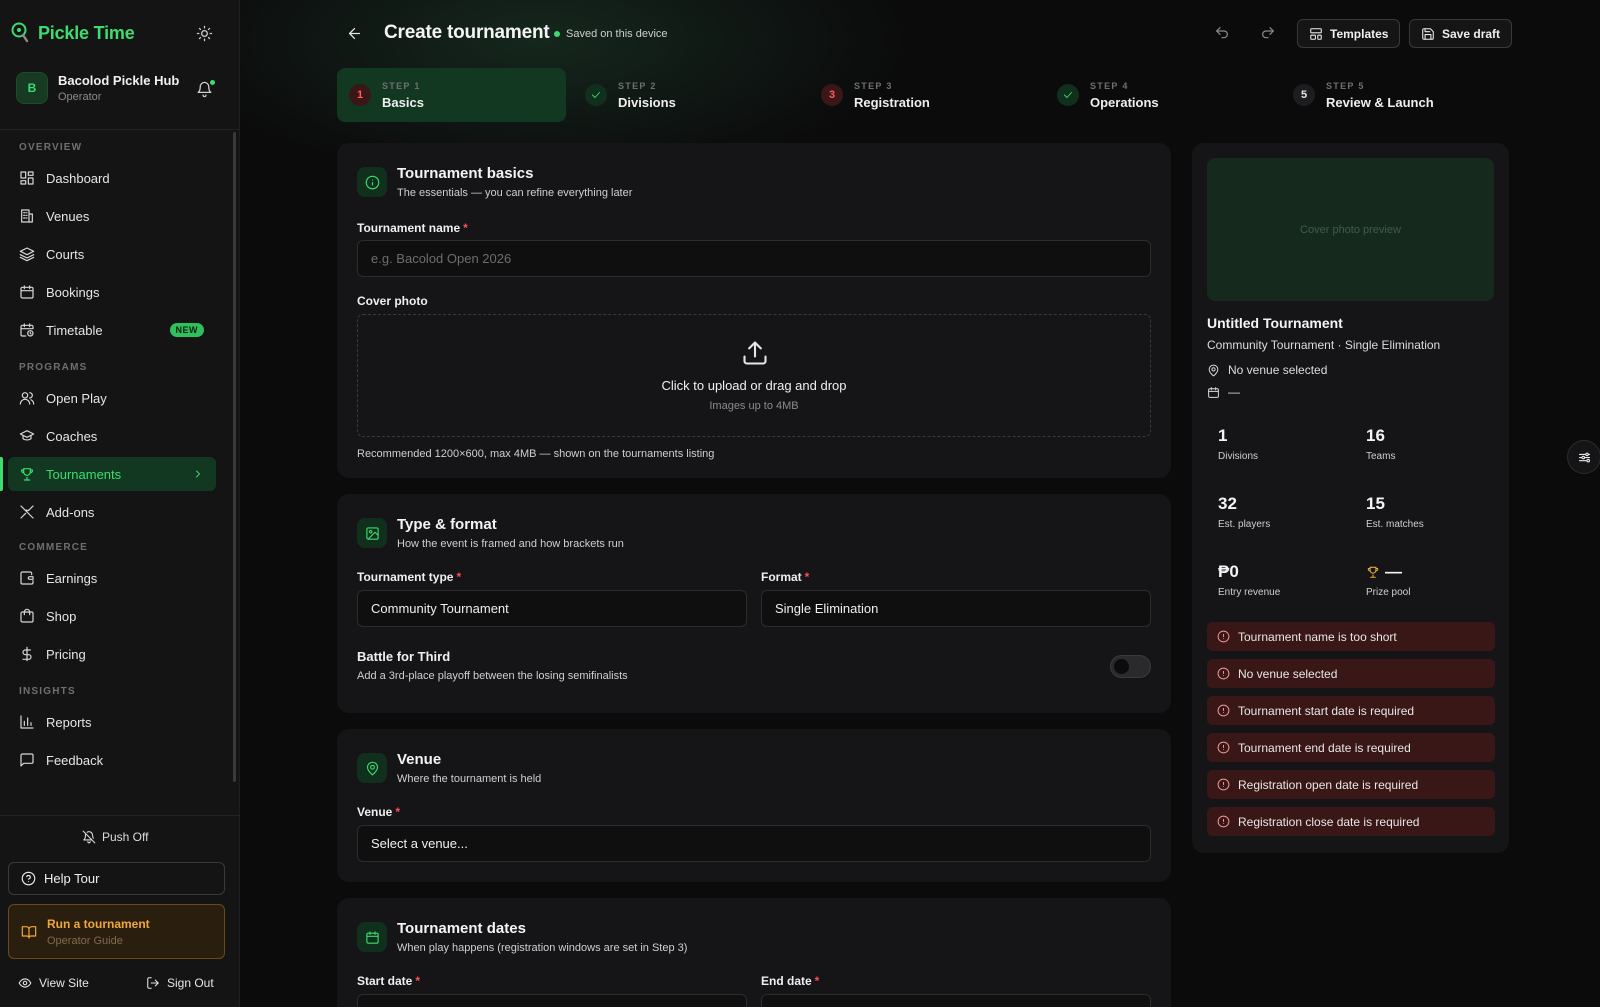 The height and width of the screenshot is (1007, 1600). Describe the element at coordinates (1222, 33) in the screenshot. I see `undo-icon` at that location.